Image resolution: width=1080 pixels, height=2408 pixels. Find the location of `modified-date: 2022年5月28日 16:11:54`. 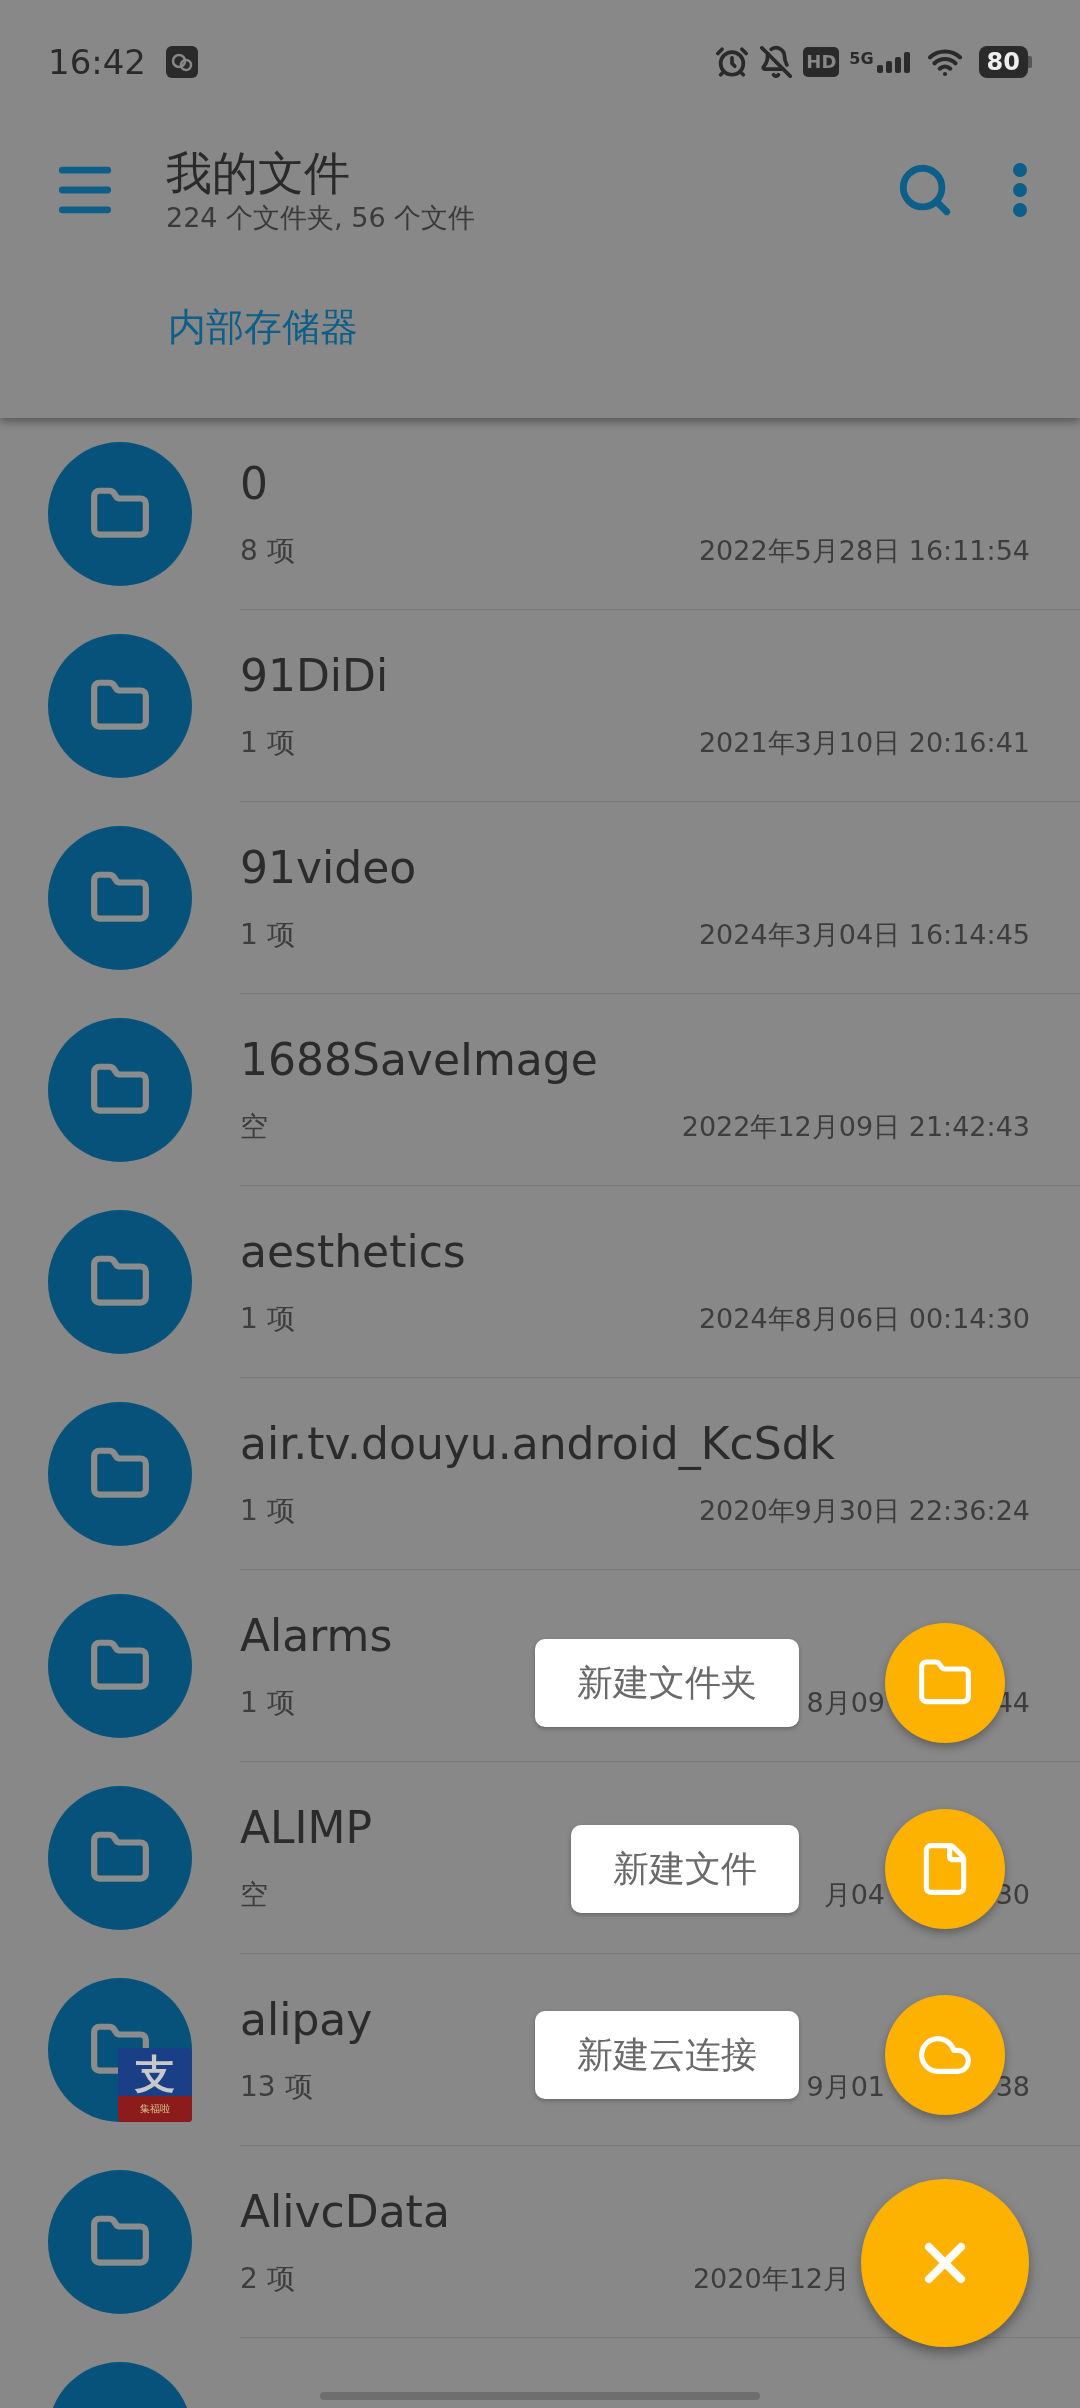

modified-date: 2022年5月28日 16:11:54 is located at coordinates (864, 550).